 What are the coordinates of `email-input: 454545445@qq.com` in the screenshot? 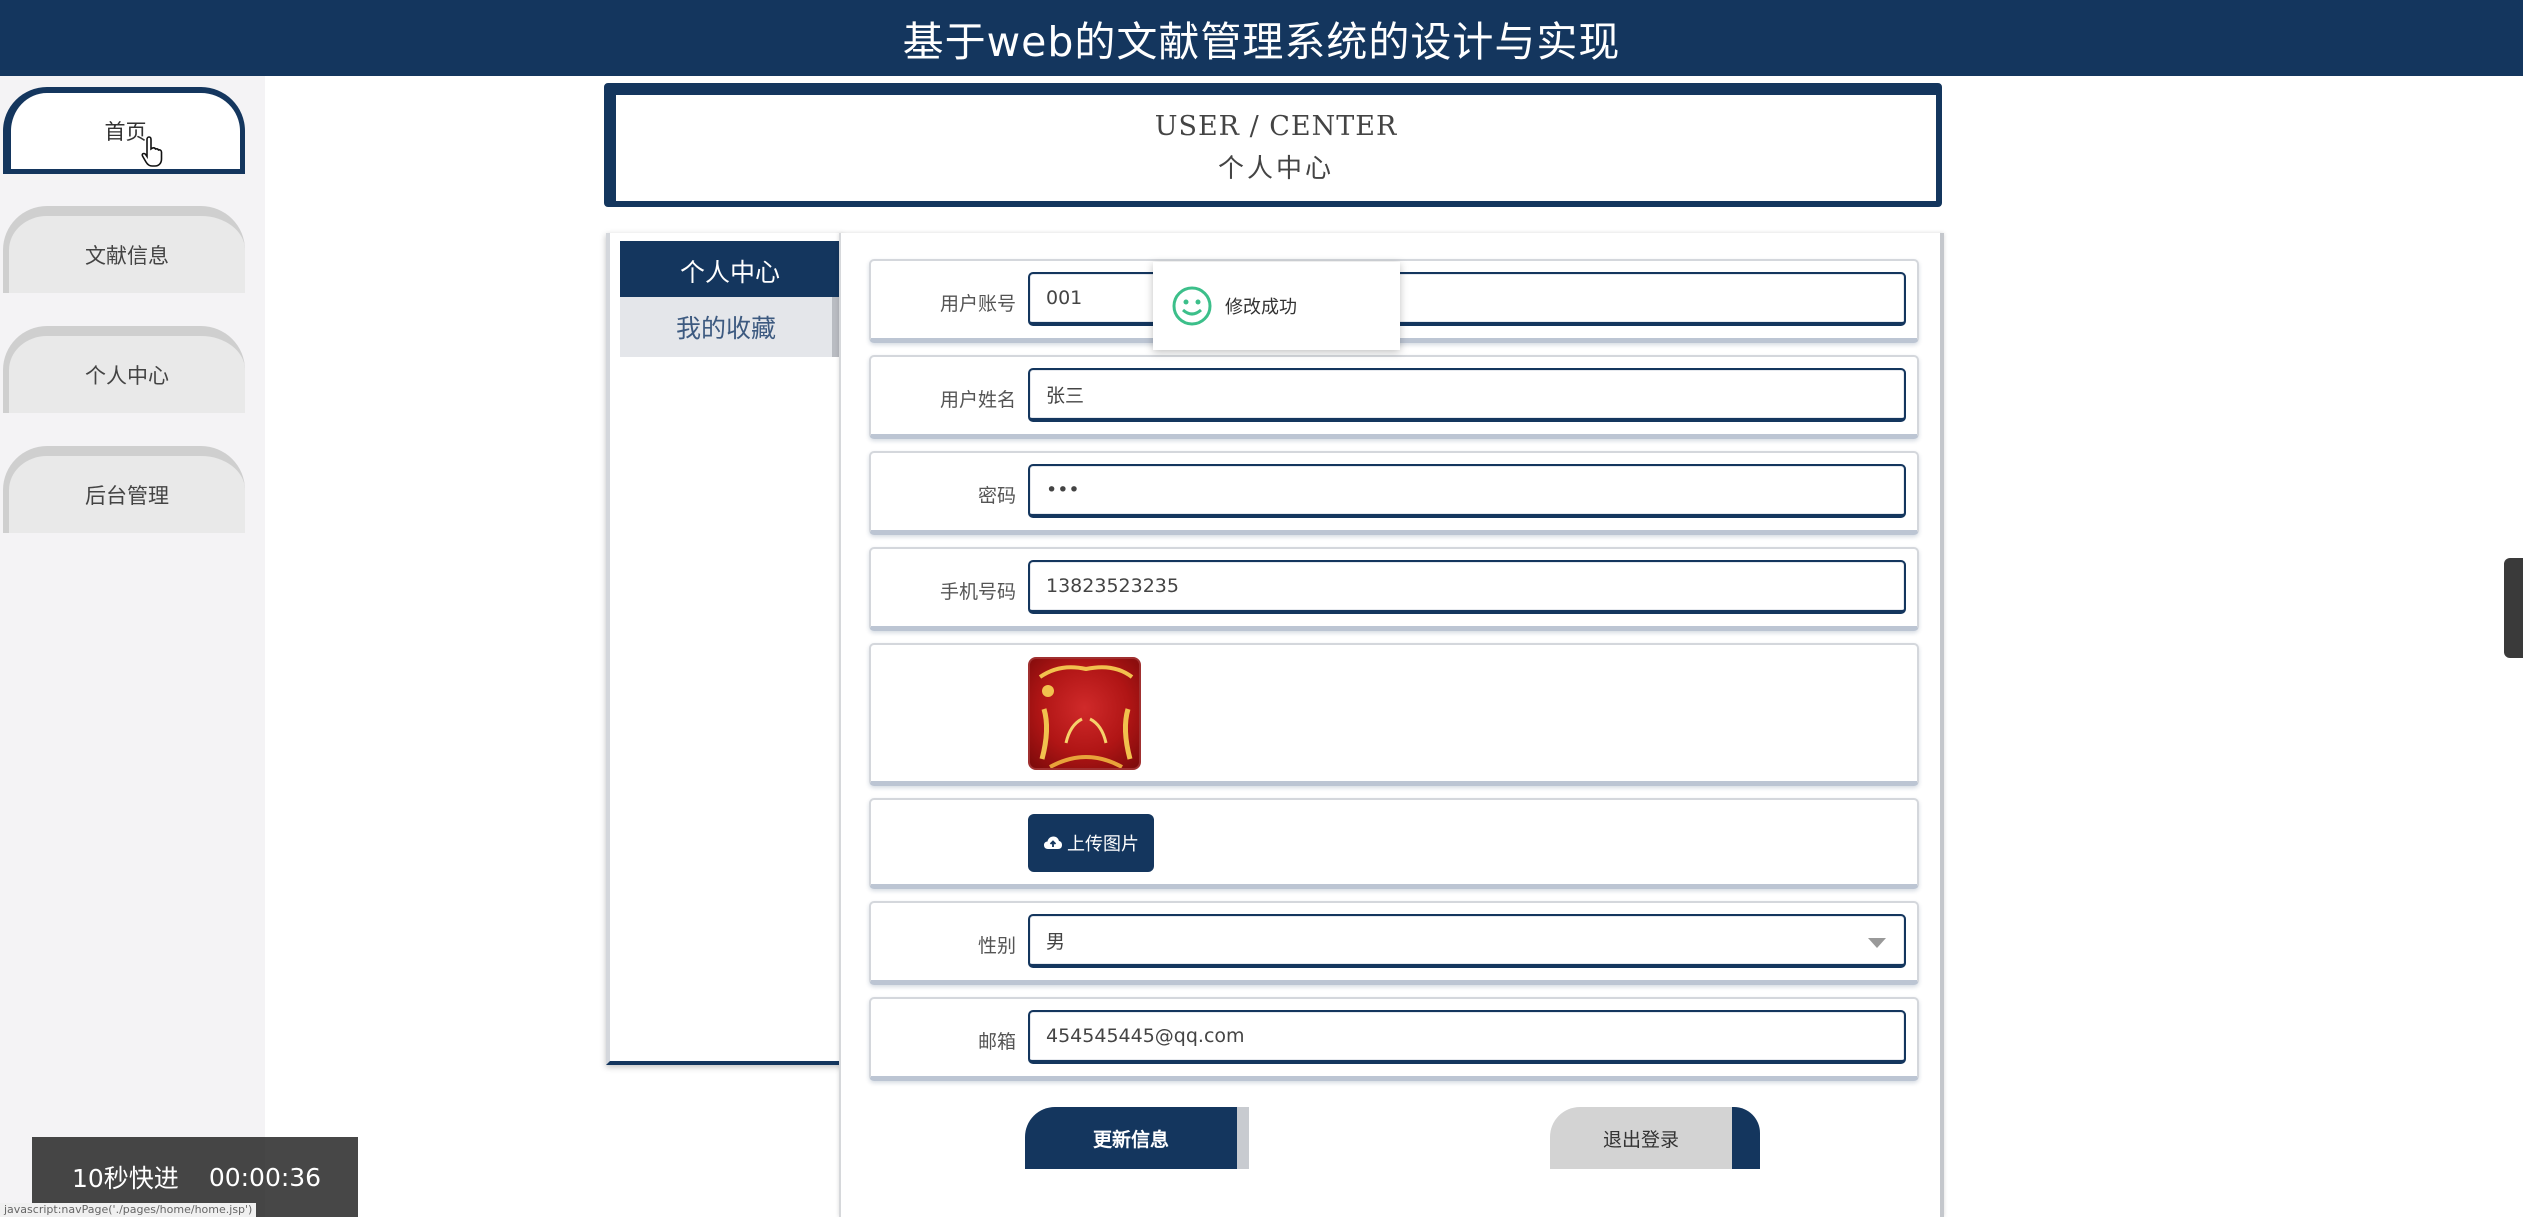 It's located at (1467, 1037).